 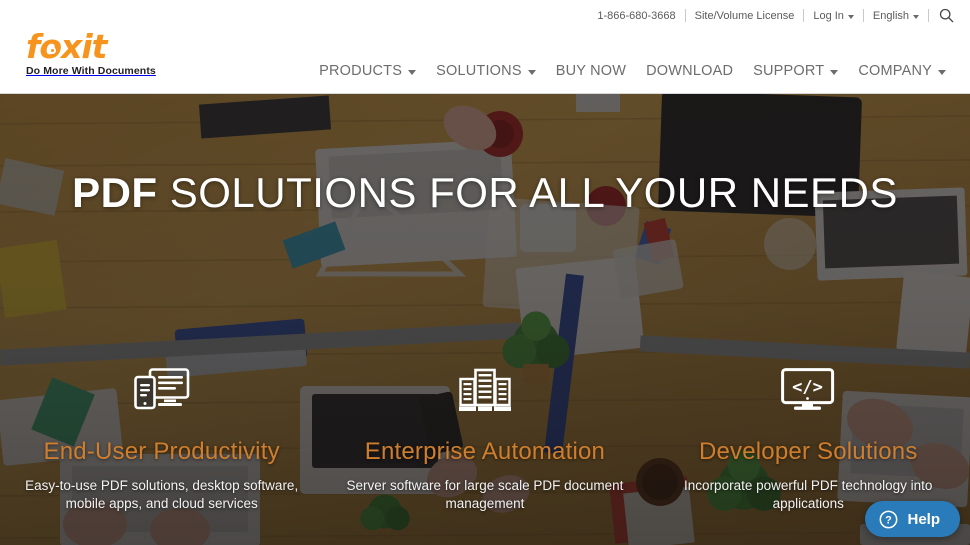 What do you see at coordinates (116, 52) in the screenshot?
I see `site-logo: foxit Do More With Documents` at bounding box center [116, 52].